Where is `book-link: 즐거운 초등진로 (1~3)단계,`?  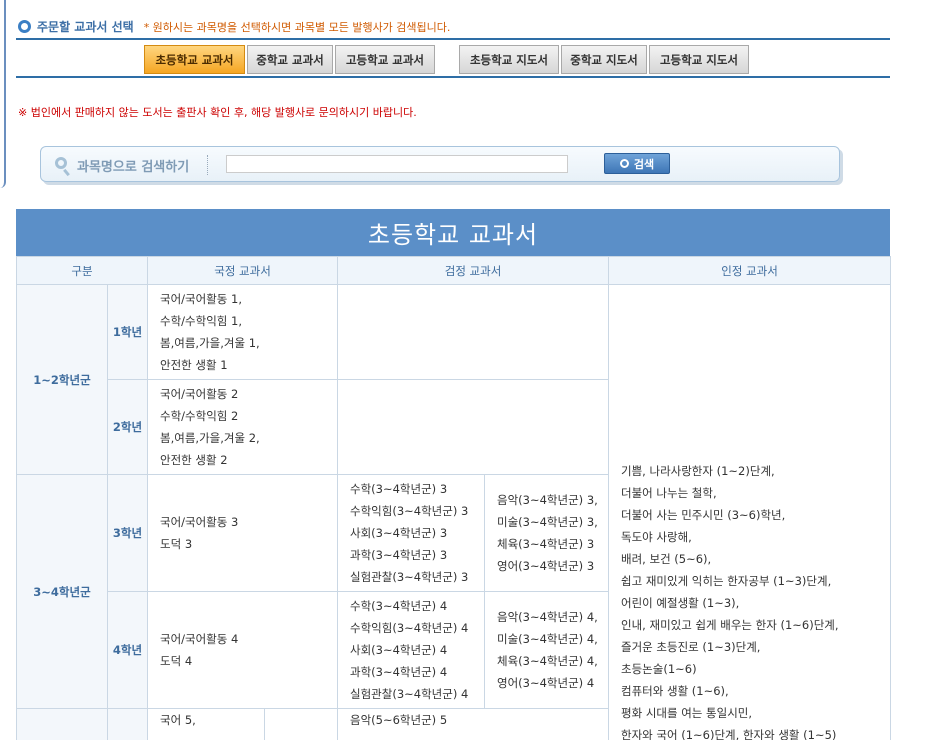
book-link: 즐거운 초등진로 (1~3)단계, is located at coordinates (749, 647).